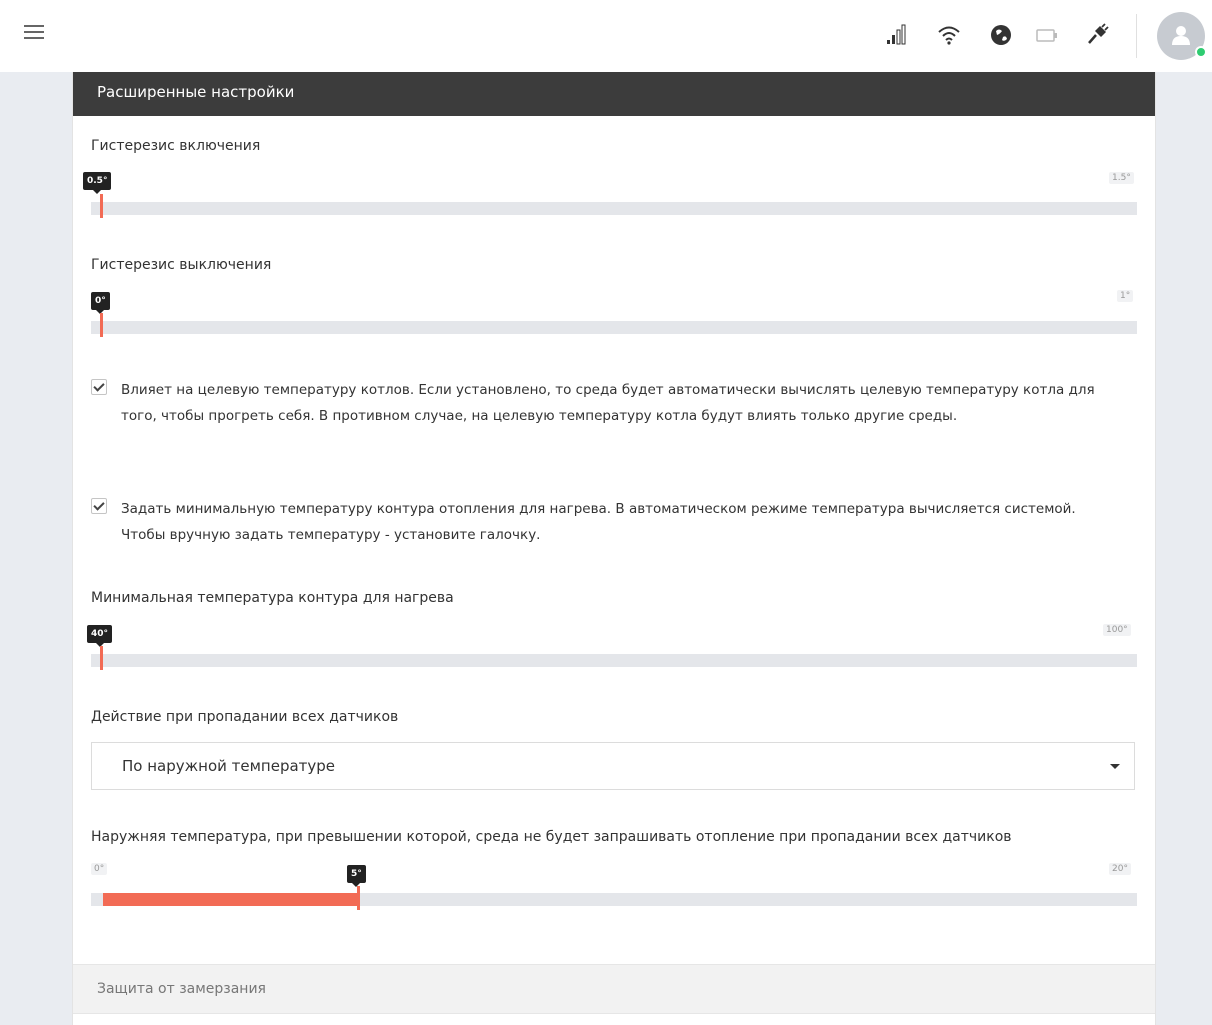 This screenshot has height=1025, width=1212. I want to click on outdoor-temp-min: 0°, so click(99, 869).